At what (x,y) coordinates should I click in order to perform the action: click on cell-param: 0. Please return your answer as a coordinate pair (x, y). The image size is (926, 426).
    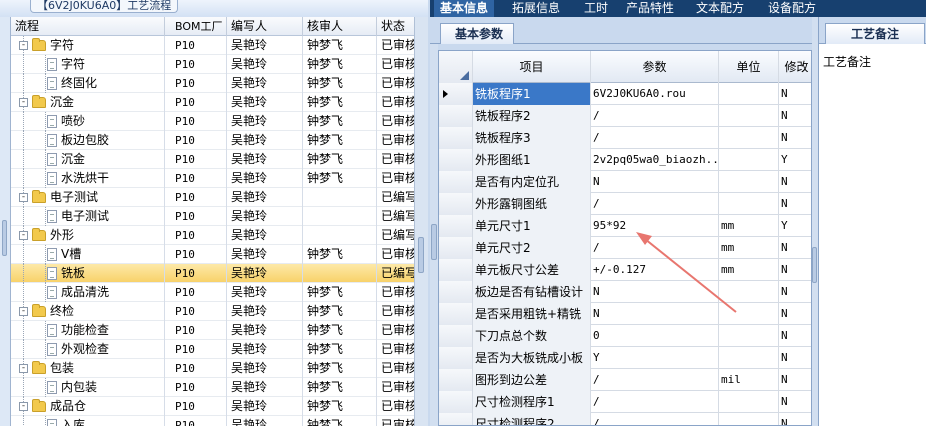
    Looking at the image, I should click on (655, 336).